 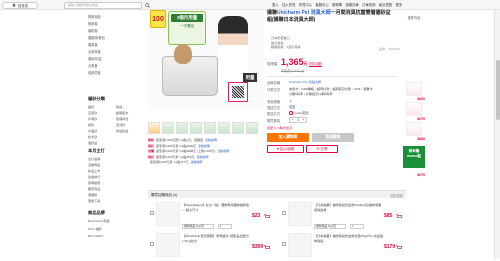 What do you see at coordinates (321, 4) in the screenshot?
I see `top-link-service: 客服中心` at bounding box center [321, 4].